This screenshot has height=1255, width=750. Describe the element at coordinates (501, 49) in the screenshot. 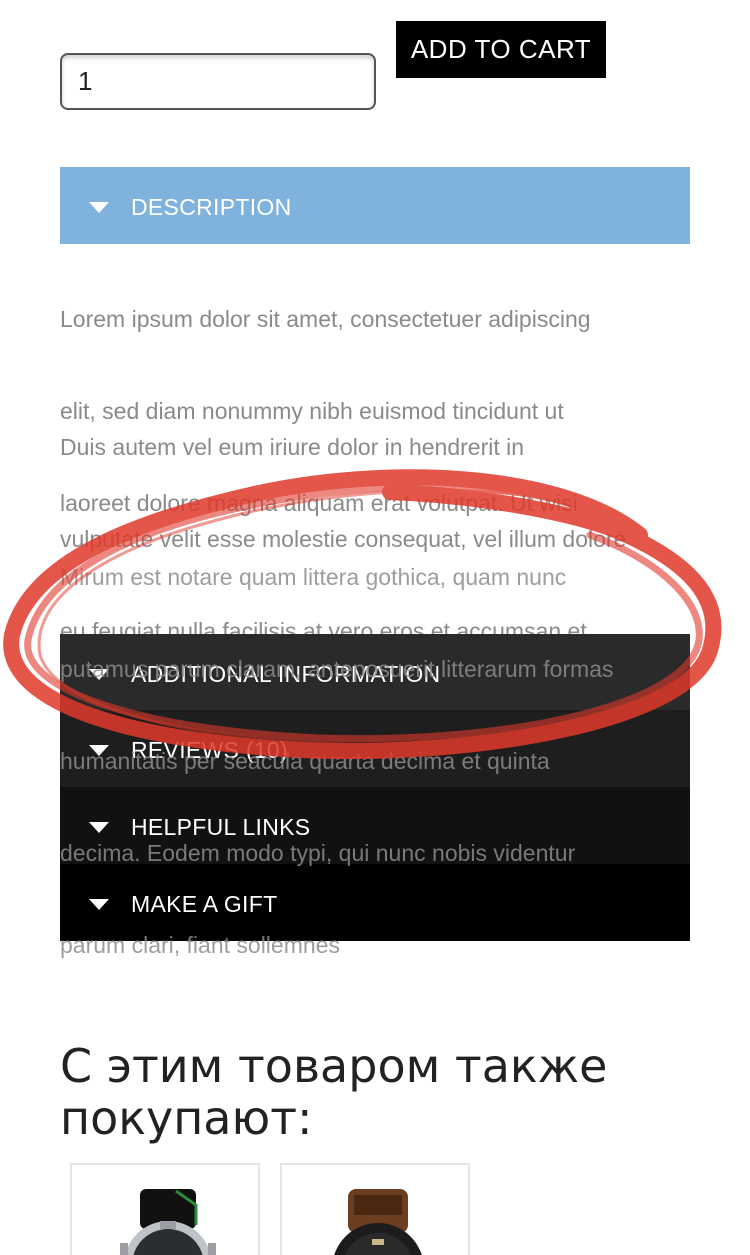

I see `add-to-cart-button: ADD TO CART` at that location.